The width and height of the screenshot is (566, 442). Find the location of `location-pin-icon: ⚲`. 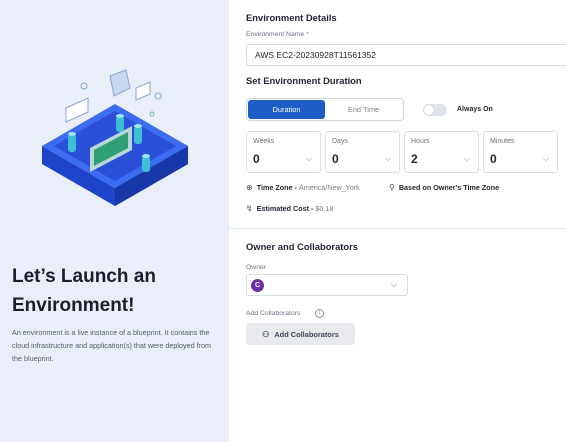

location-pin-icon: ⚲ is located at coordinates (392, 187).